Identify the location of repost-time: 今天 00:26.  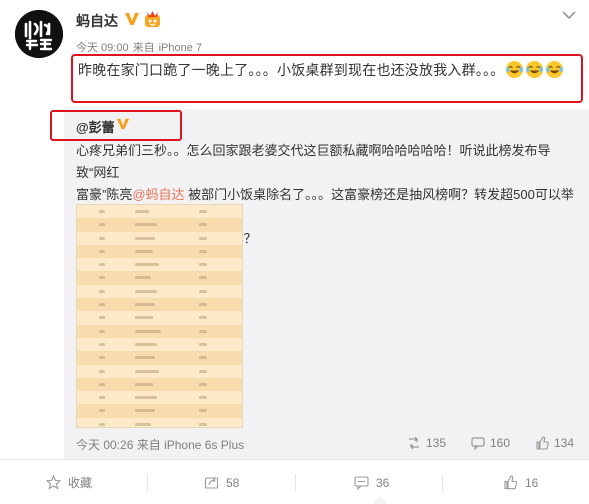
(104, 445).